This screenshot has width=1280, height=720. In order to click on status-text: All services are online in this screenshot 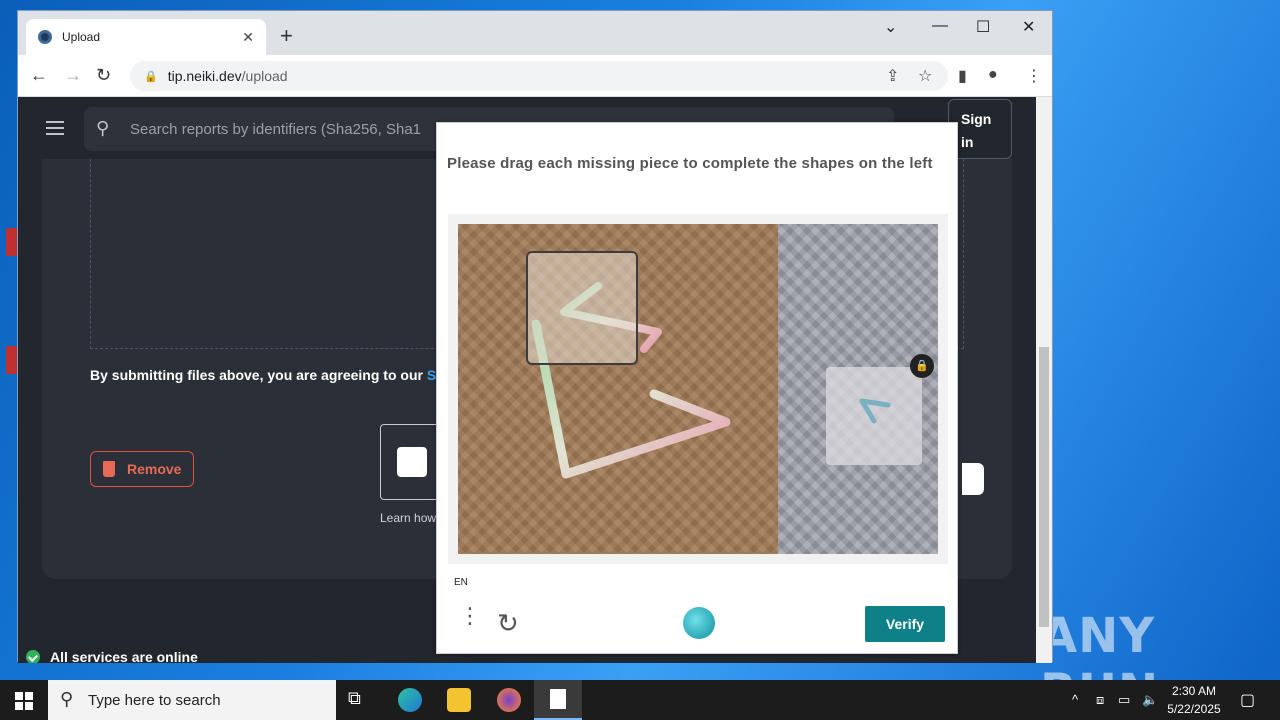, I will do `click(124, 656)`.